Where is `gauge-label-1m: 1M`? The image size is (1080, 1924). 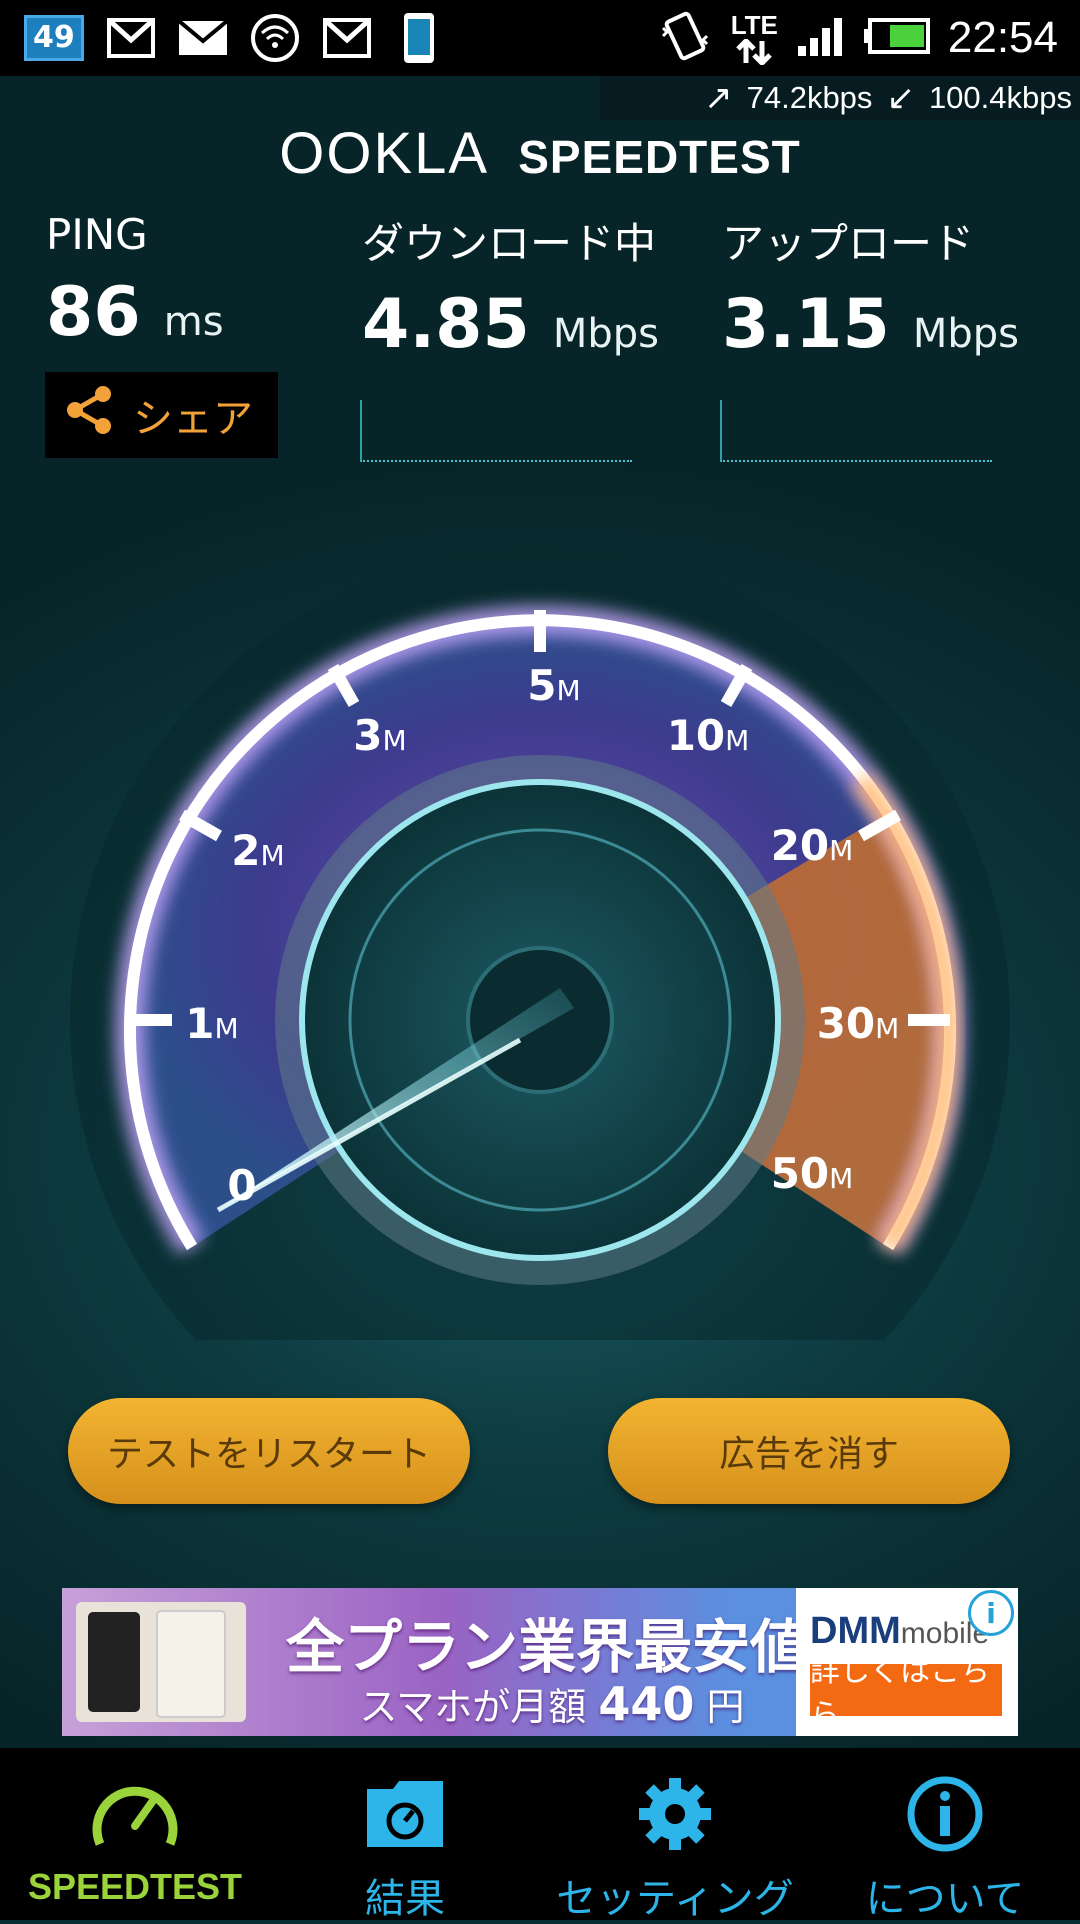 gauge-label-1m: 1M is located at coordinates (211, 1023).